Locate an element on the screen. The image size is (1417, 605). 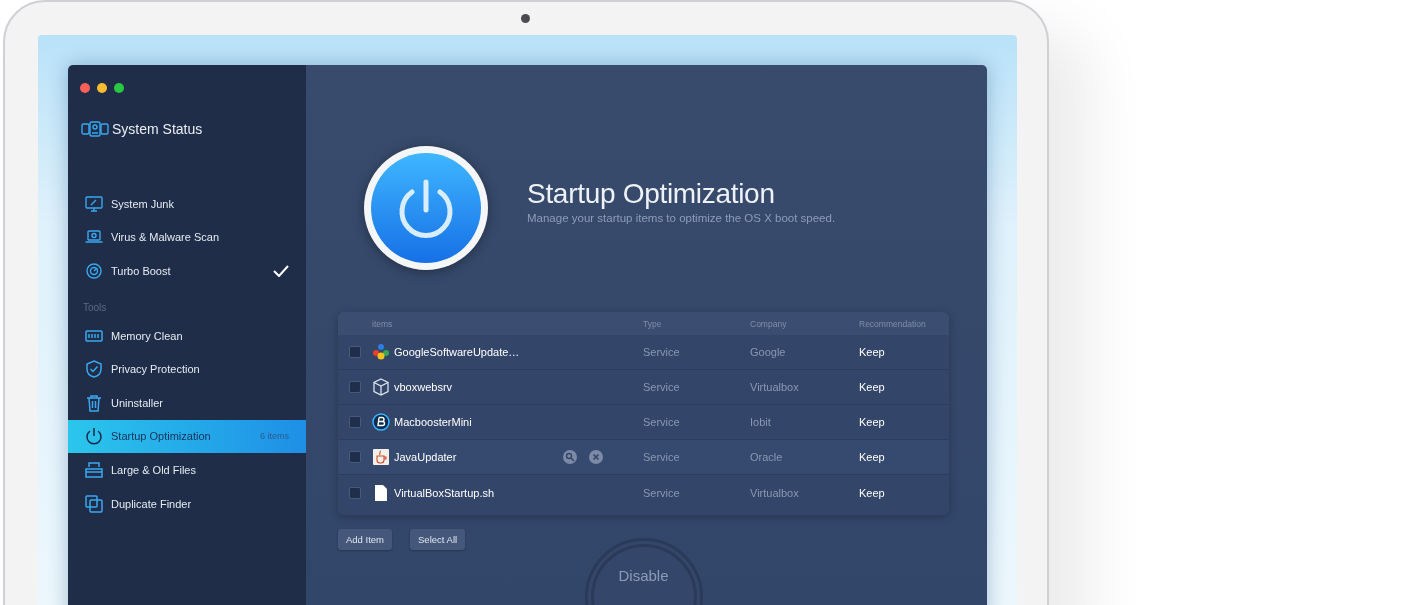
coffee-cup-icon is located at coordinates (381, 457).